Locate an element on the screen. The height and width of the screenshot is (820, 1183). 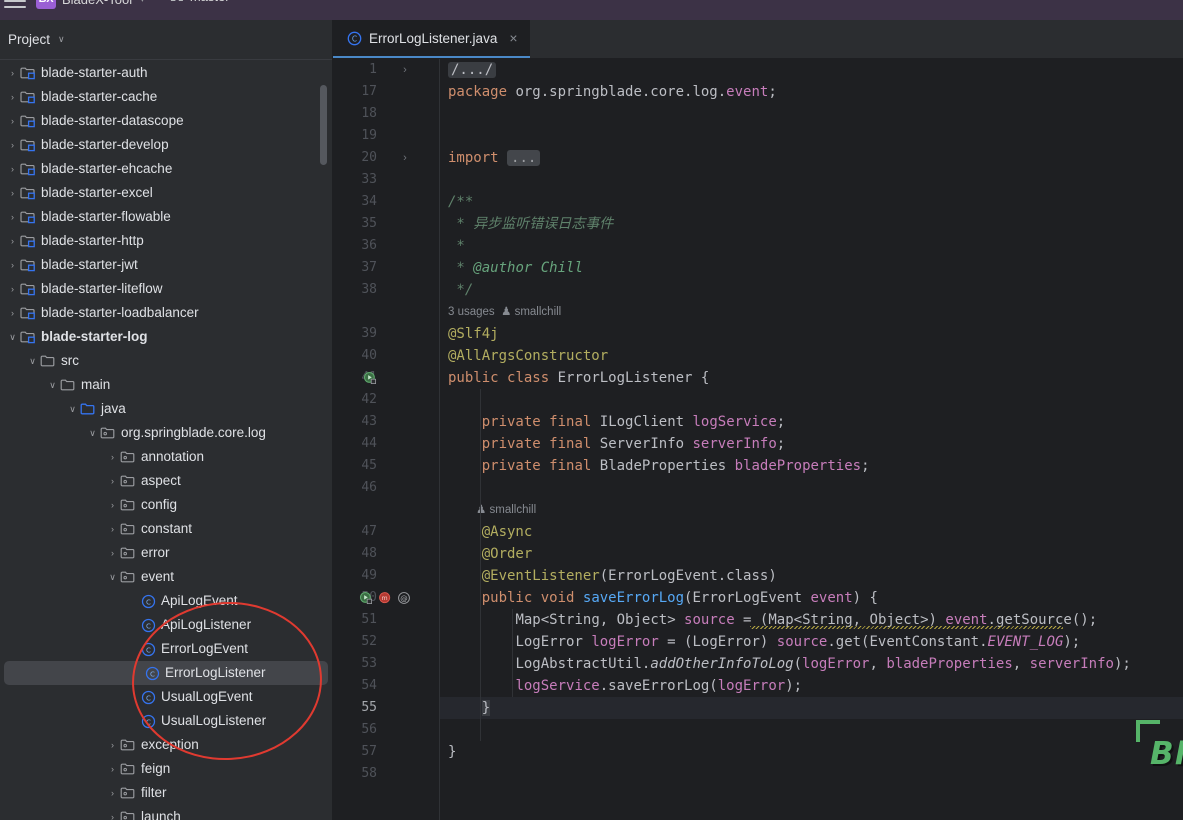
project-selector: BX BladeX-Tool ▾ is located at coordinates (90, 4).